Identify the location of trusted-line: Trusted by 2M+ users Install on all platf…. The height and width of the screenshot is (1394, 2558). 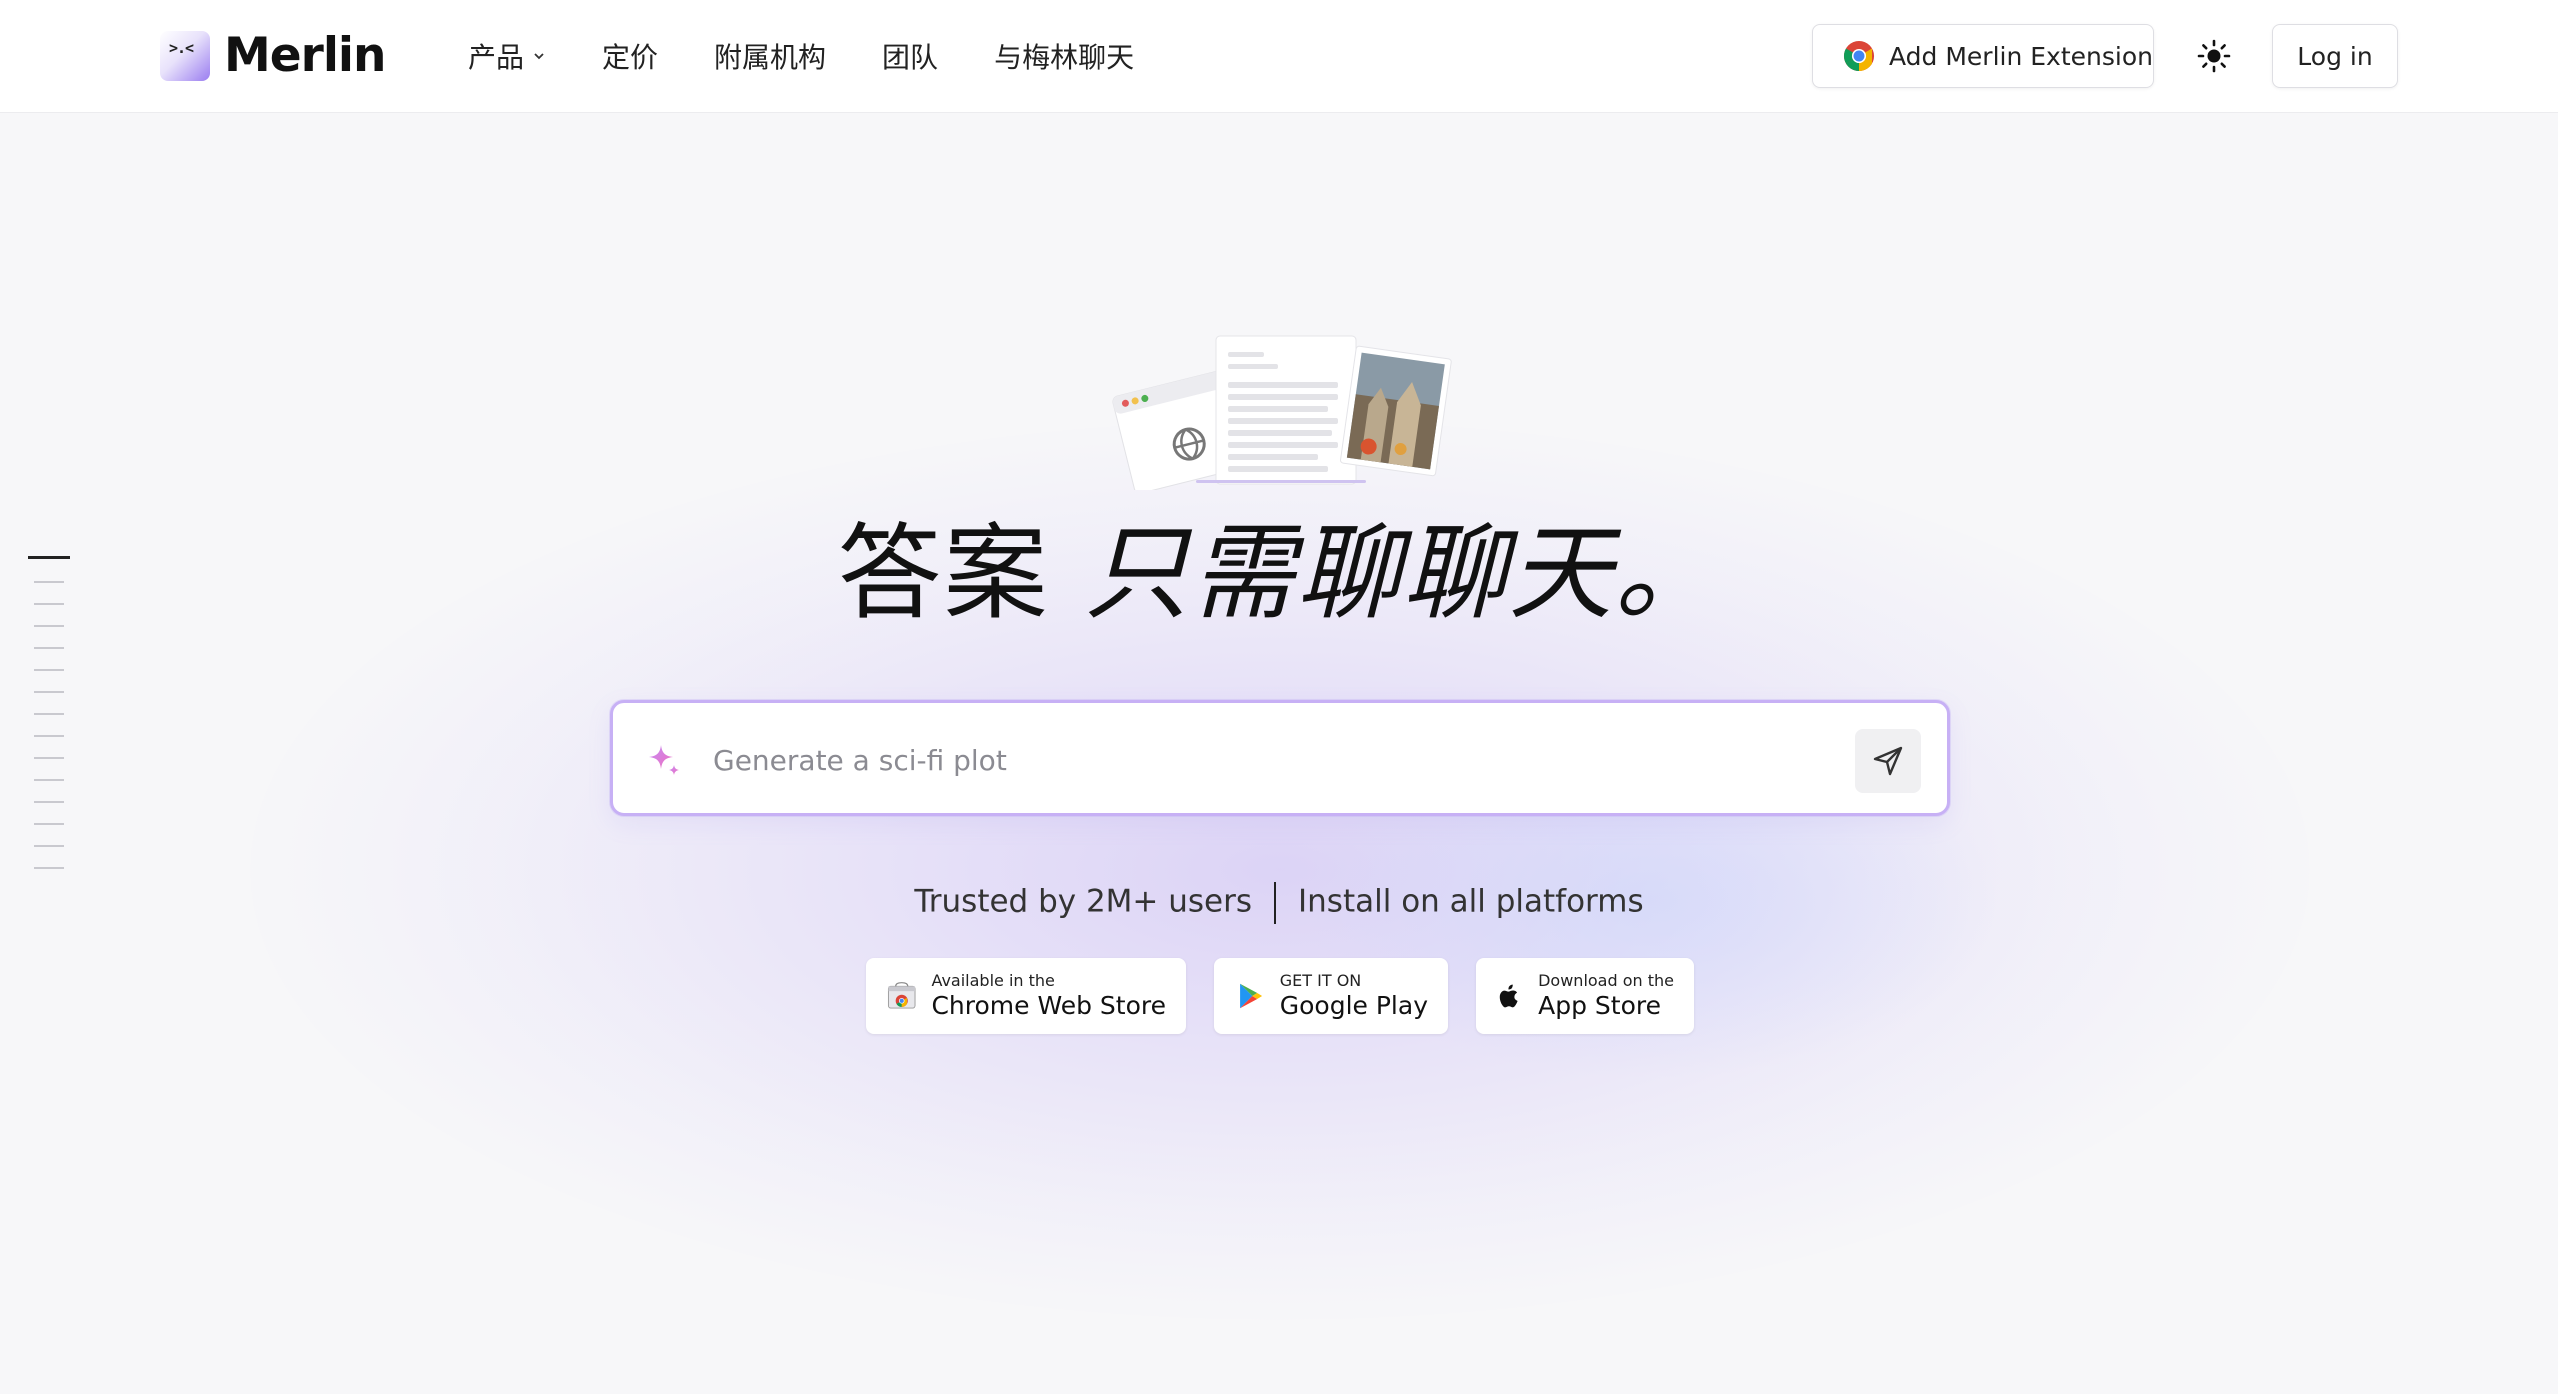
(1279, 903).